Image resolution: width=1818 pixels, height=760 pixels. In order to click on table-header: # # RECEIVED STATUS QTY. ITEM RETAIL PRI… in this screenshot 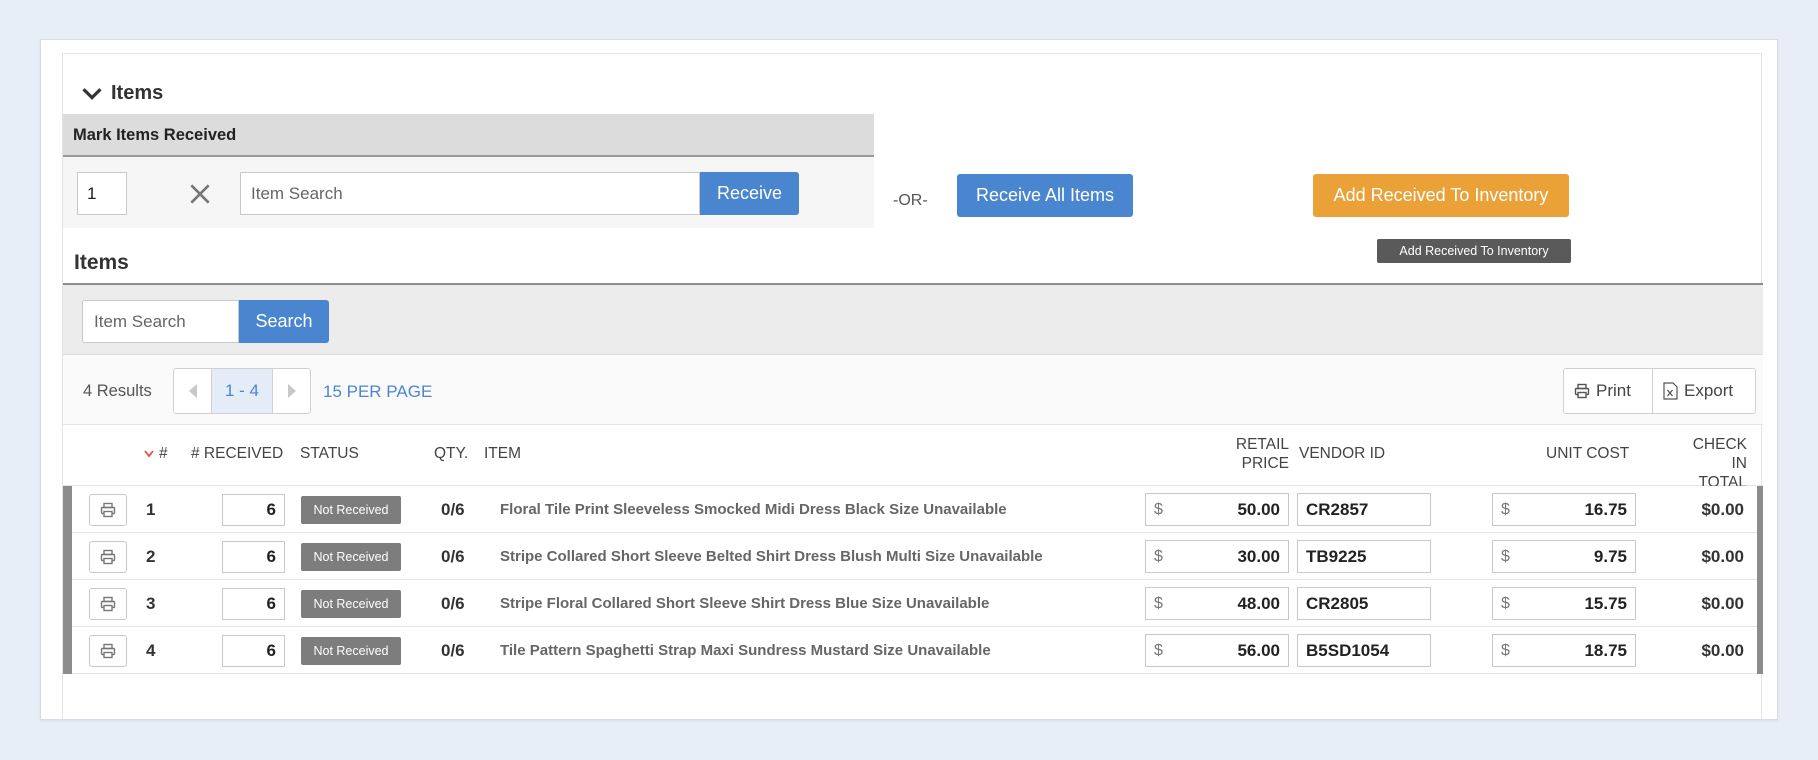, I will do `click(913, 458)`.